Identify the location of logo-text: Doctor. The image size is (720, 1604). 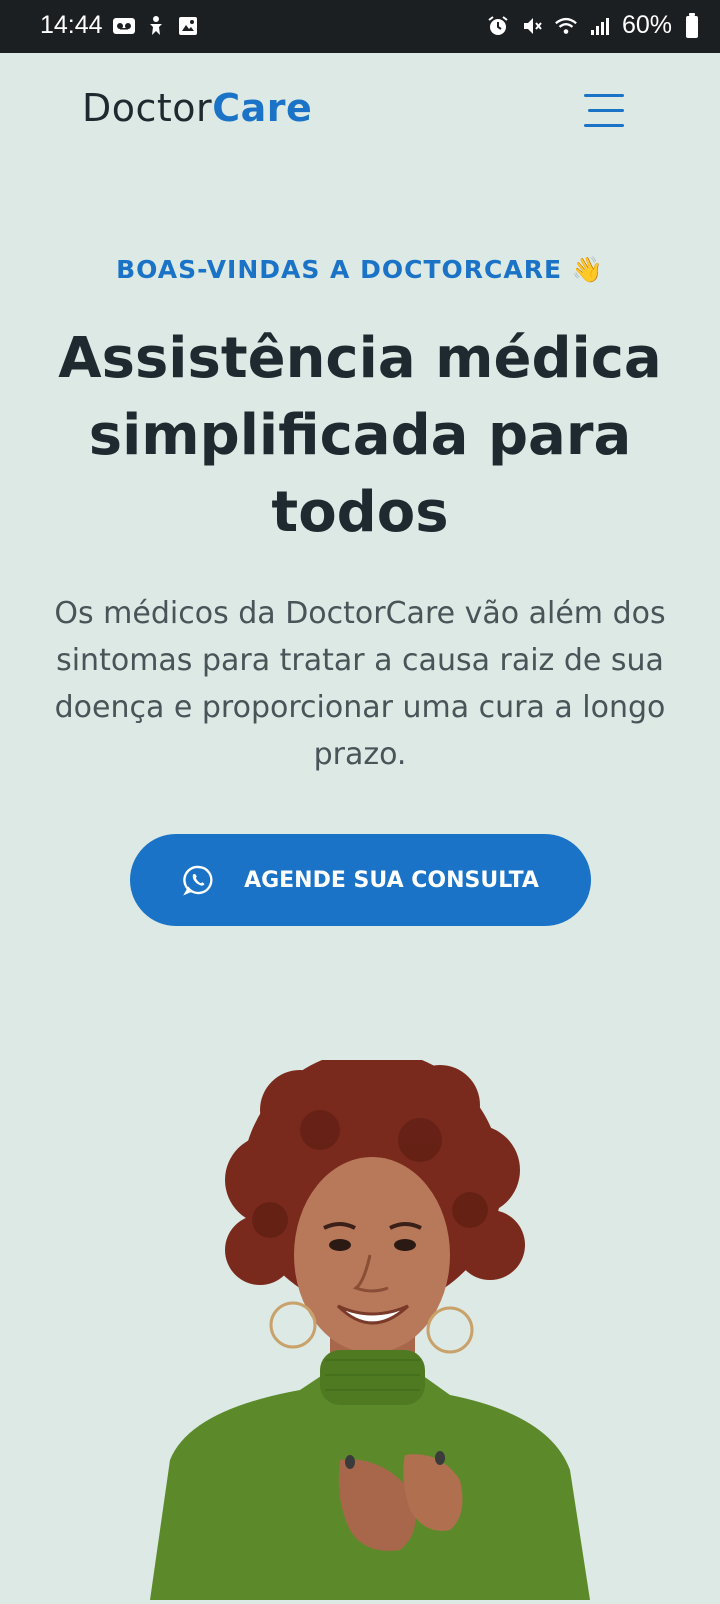
(147, 108).